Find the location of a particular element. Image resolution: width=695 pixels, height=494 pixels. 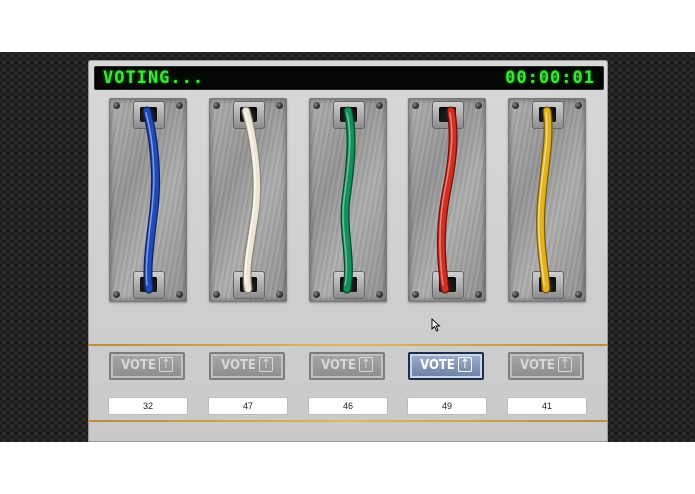

vote-button-green: VOTE ↑ is located at coordinates (347, 366).